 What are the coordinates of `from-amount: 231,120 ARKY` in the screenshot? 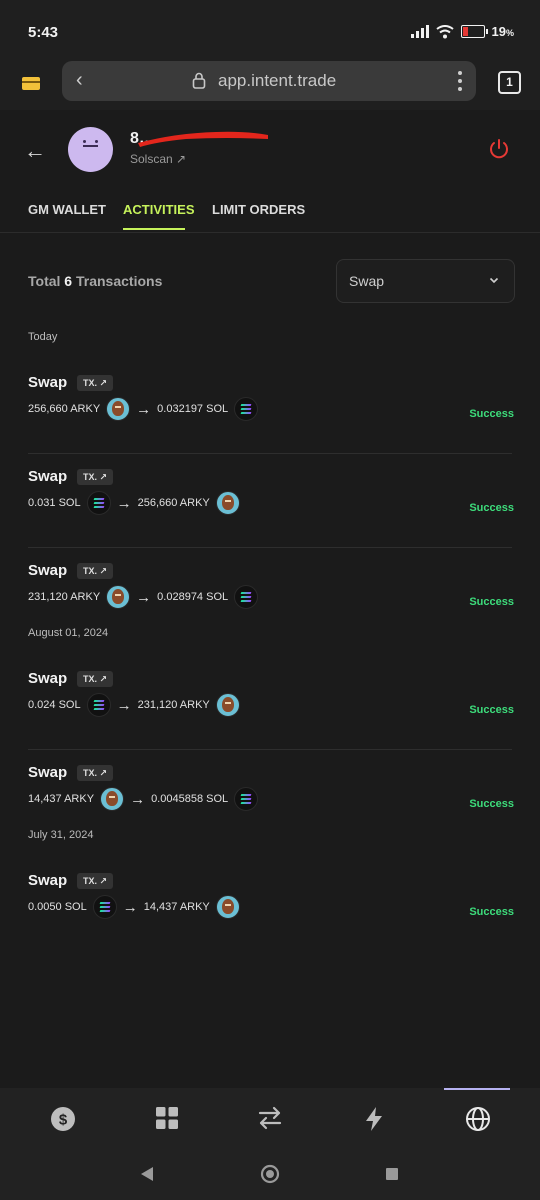 It's located at (64, 597).